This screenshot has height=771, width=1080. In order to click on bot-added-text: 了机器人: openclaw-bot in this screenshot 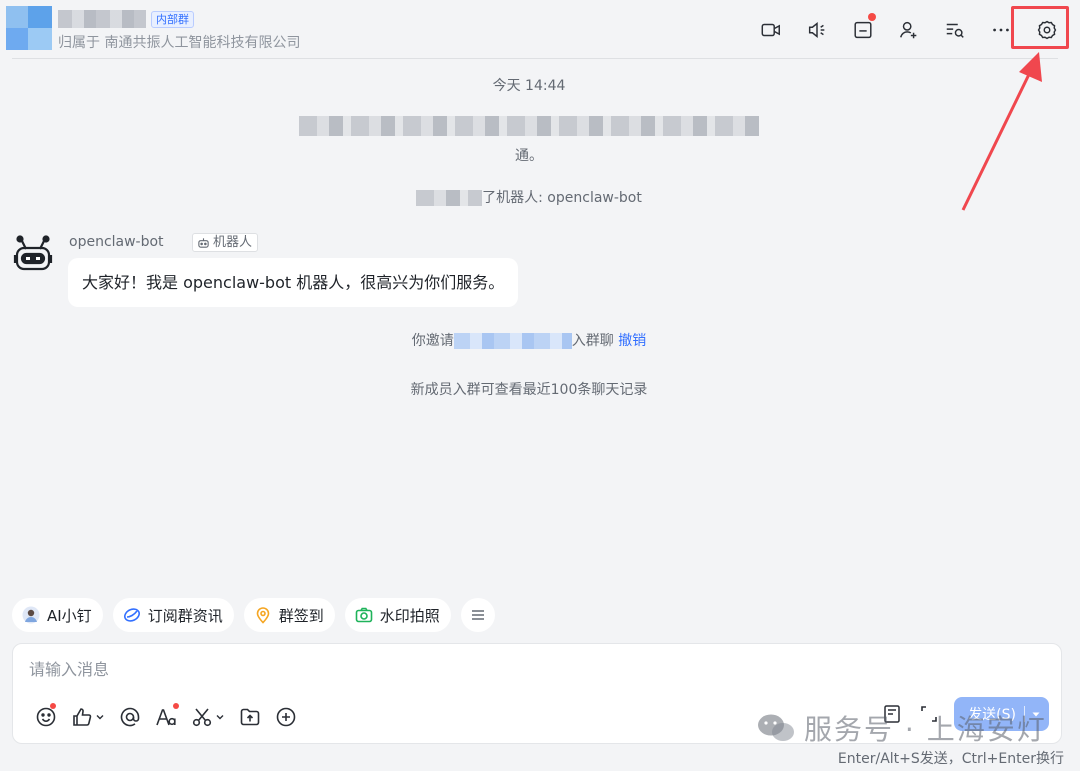, I will do `click(562, 198)`.